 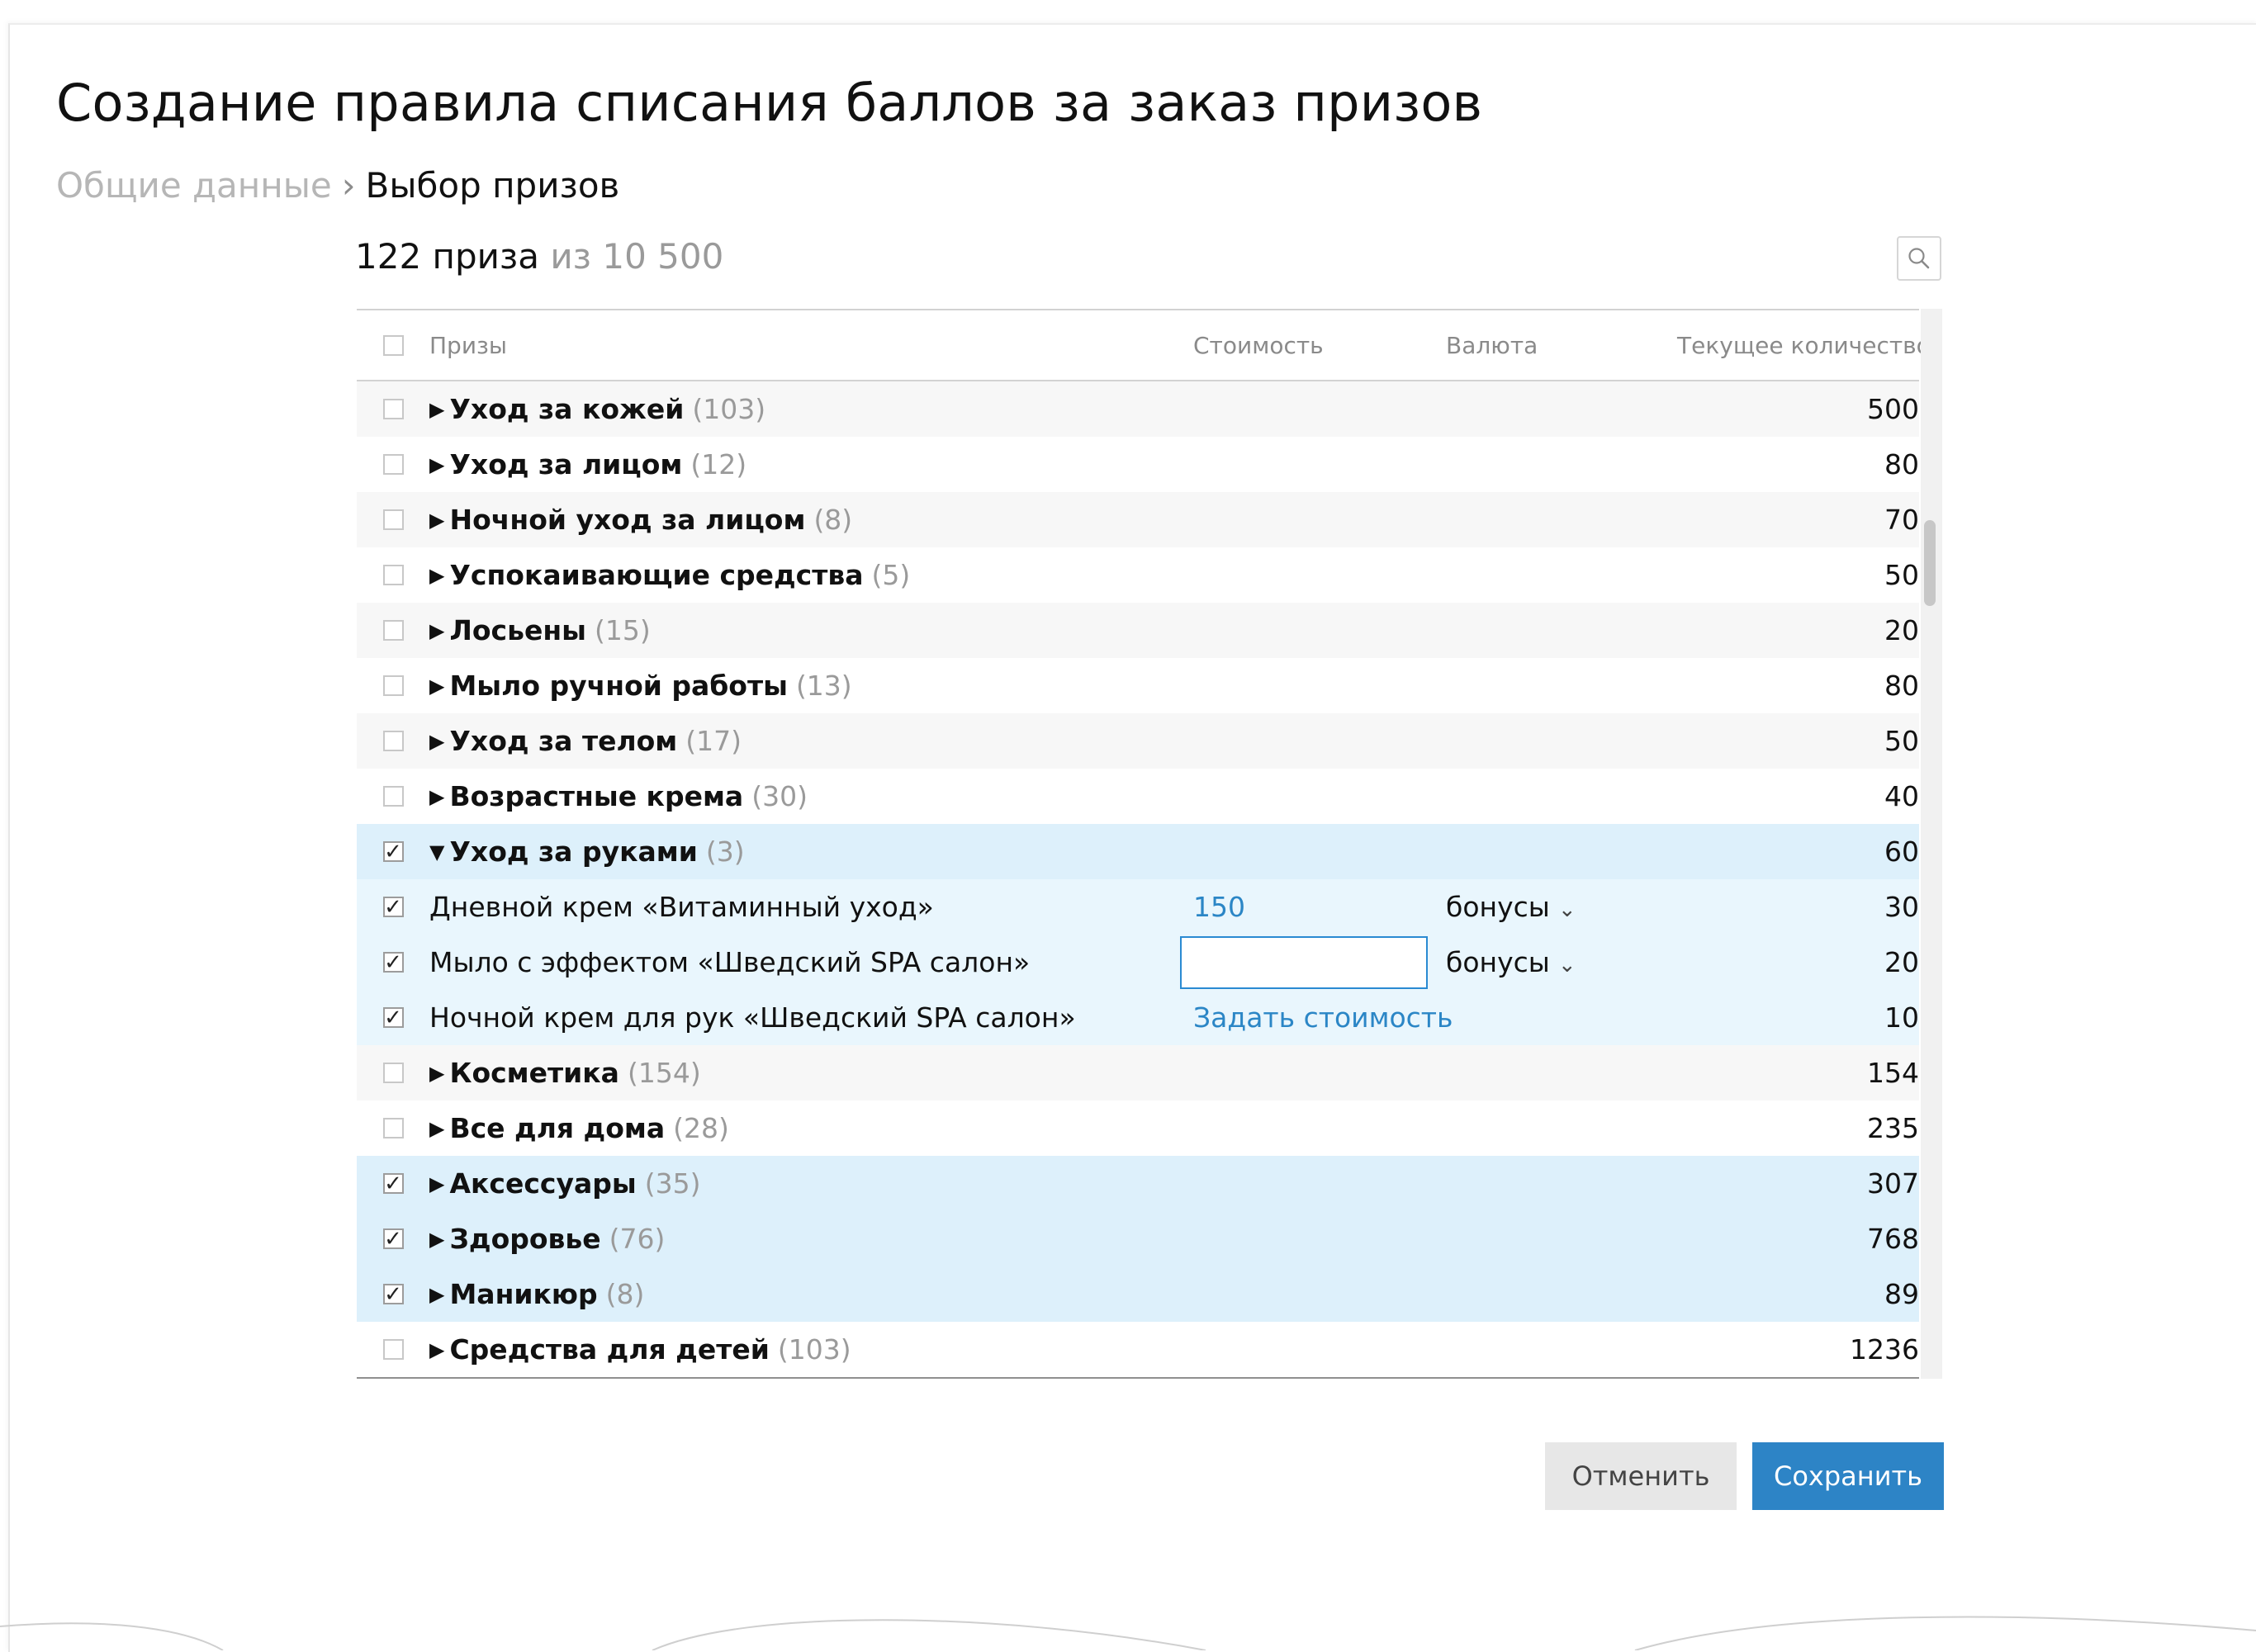 What do you see at coordinates (1138, 797) in the screenshot?
I see `table-row-category: ▶ Возрастные крема (30) 40` at bounding box center [1138, 797].